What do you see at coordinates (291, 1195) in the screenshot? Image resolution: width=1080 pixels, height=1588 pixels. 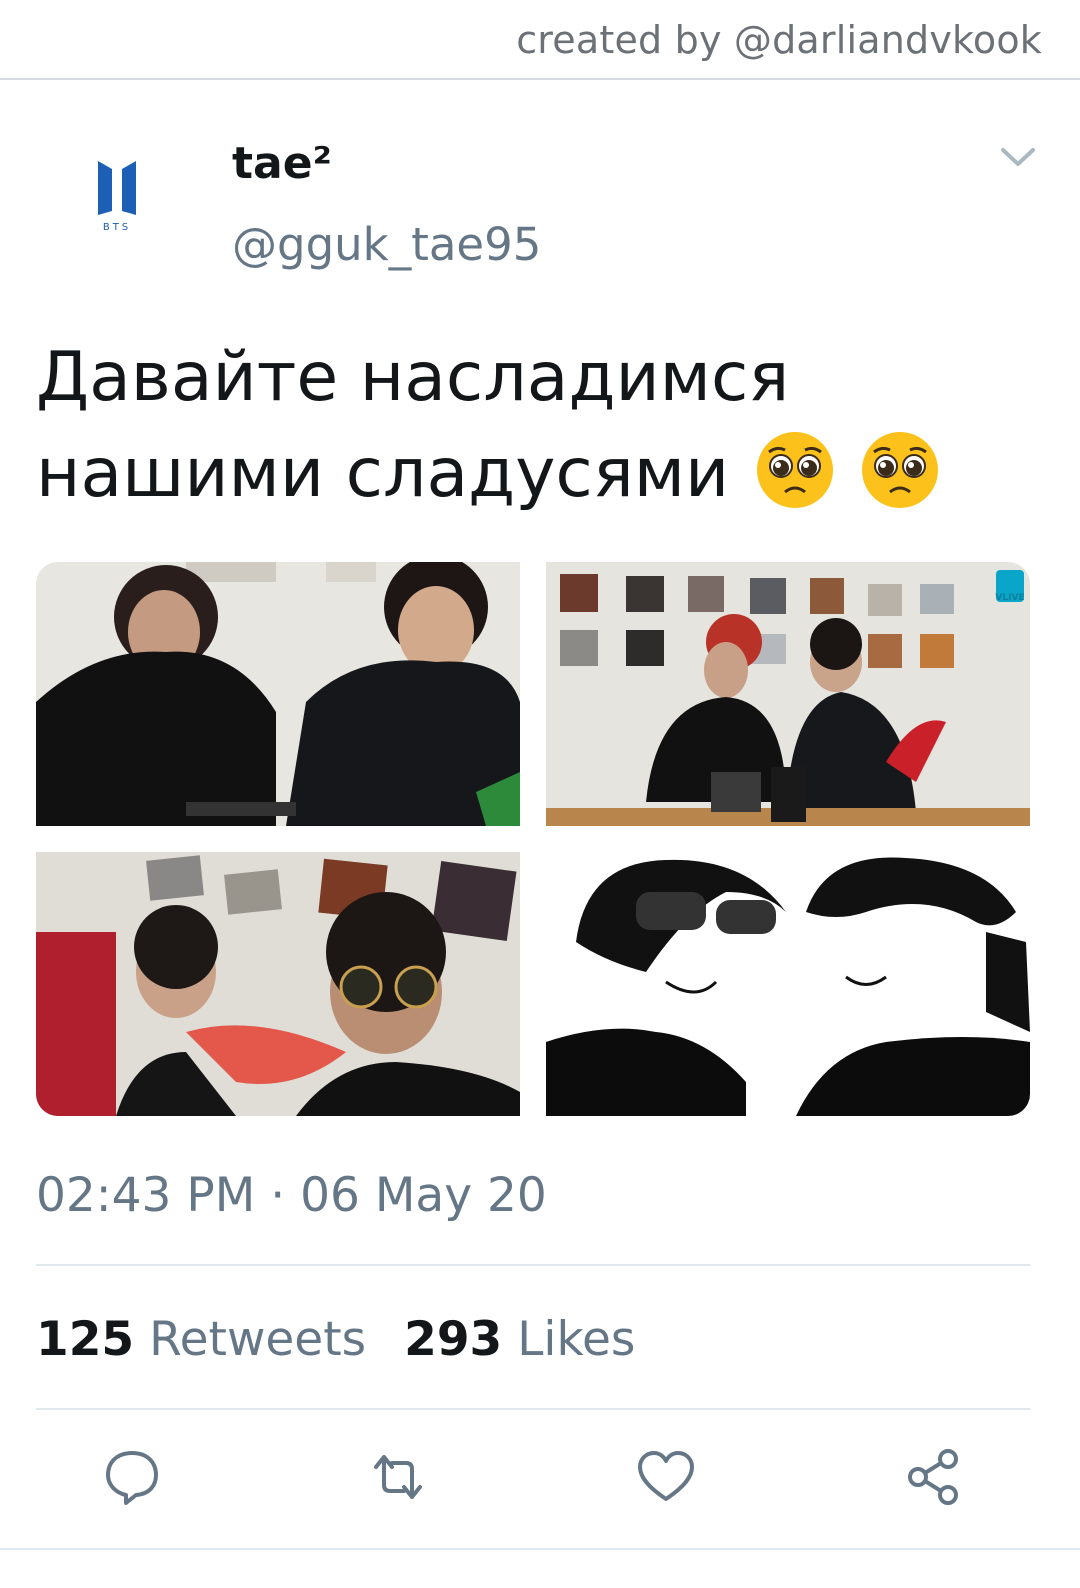 I see `tweet-timestamp: 02:43 PM · 06 May 20` at bounding box center [291, 1195].